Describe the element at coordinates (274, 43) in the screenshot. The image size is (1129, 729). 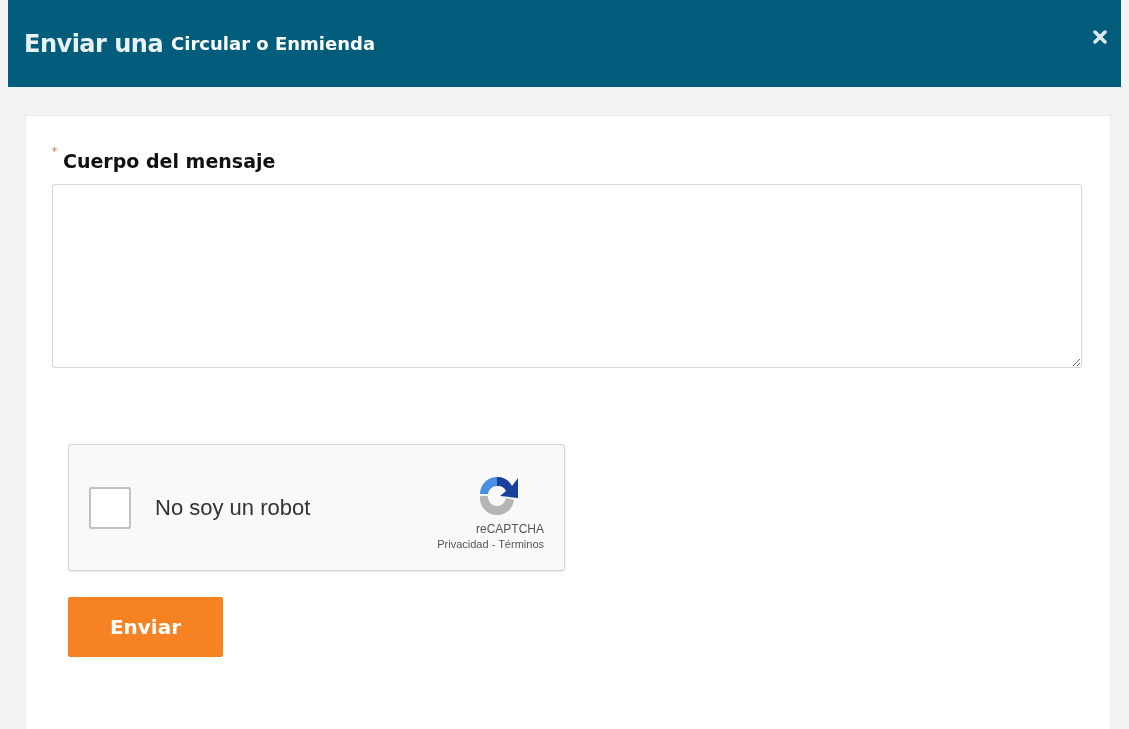
I see `dialog-subtitle: Circular o Enmienda` at that location.